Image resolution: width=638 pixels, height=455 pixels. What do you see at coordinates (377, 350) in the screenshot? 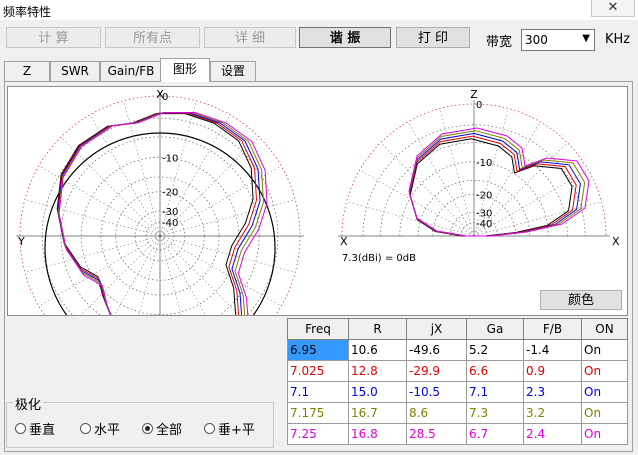
I see `table-cell: 10.6` at bounding box center [377, 350].